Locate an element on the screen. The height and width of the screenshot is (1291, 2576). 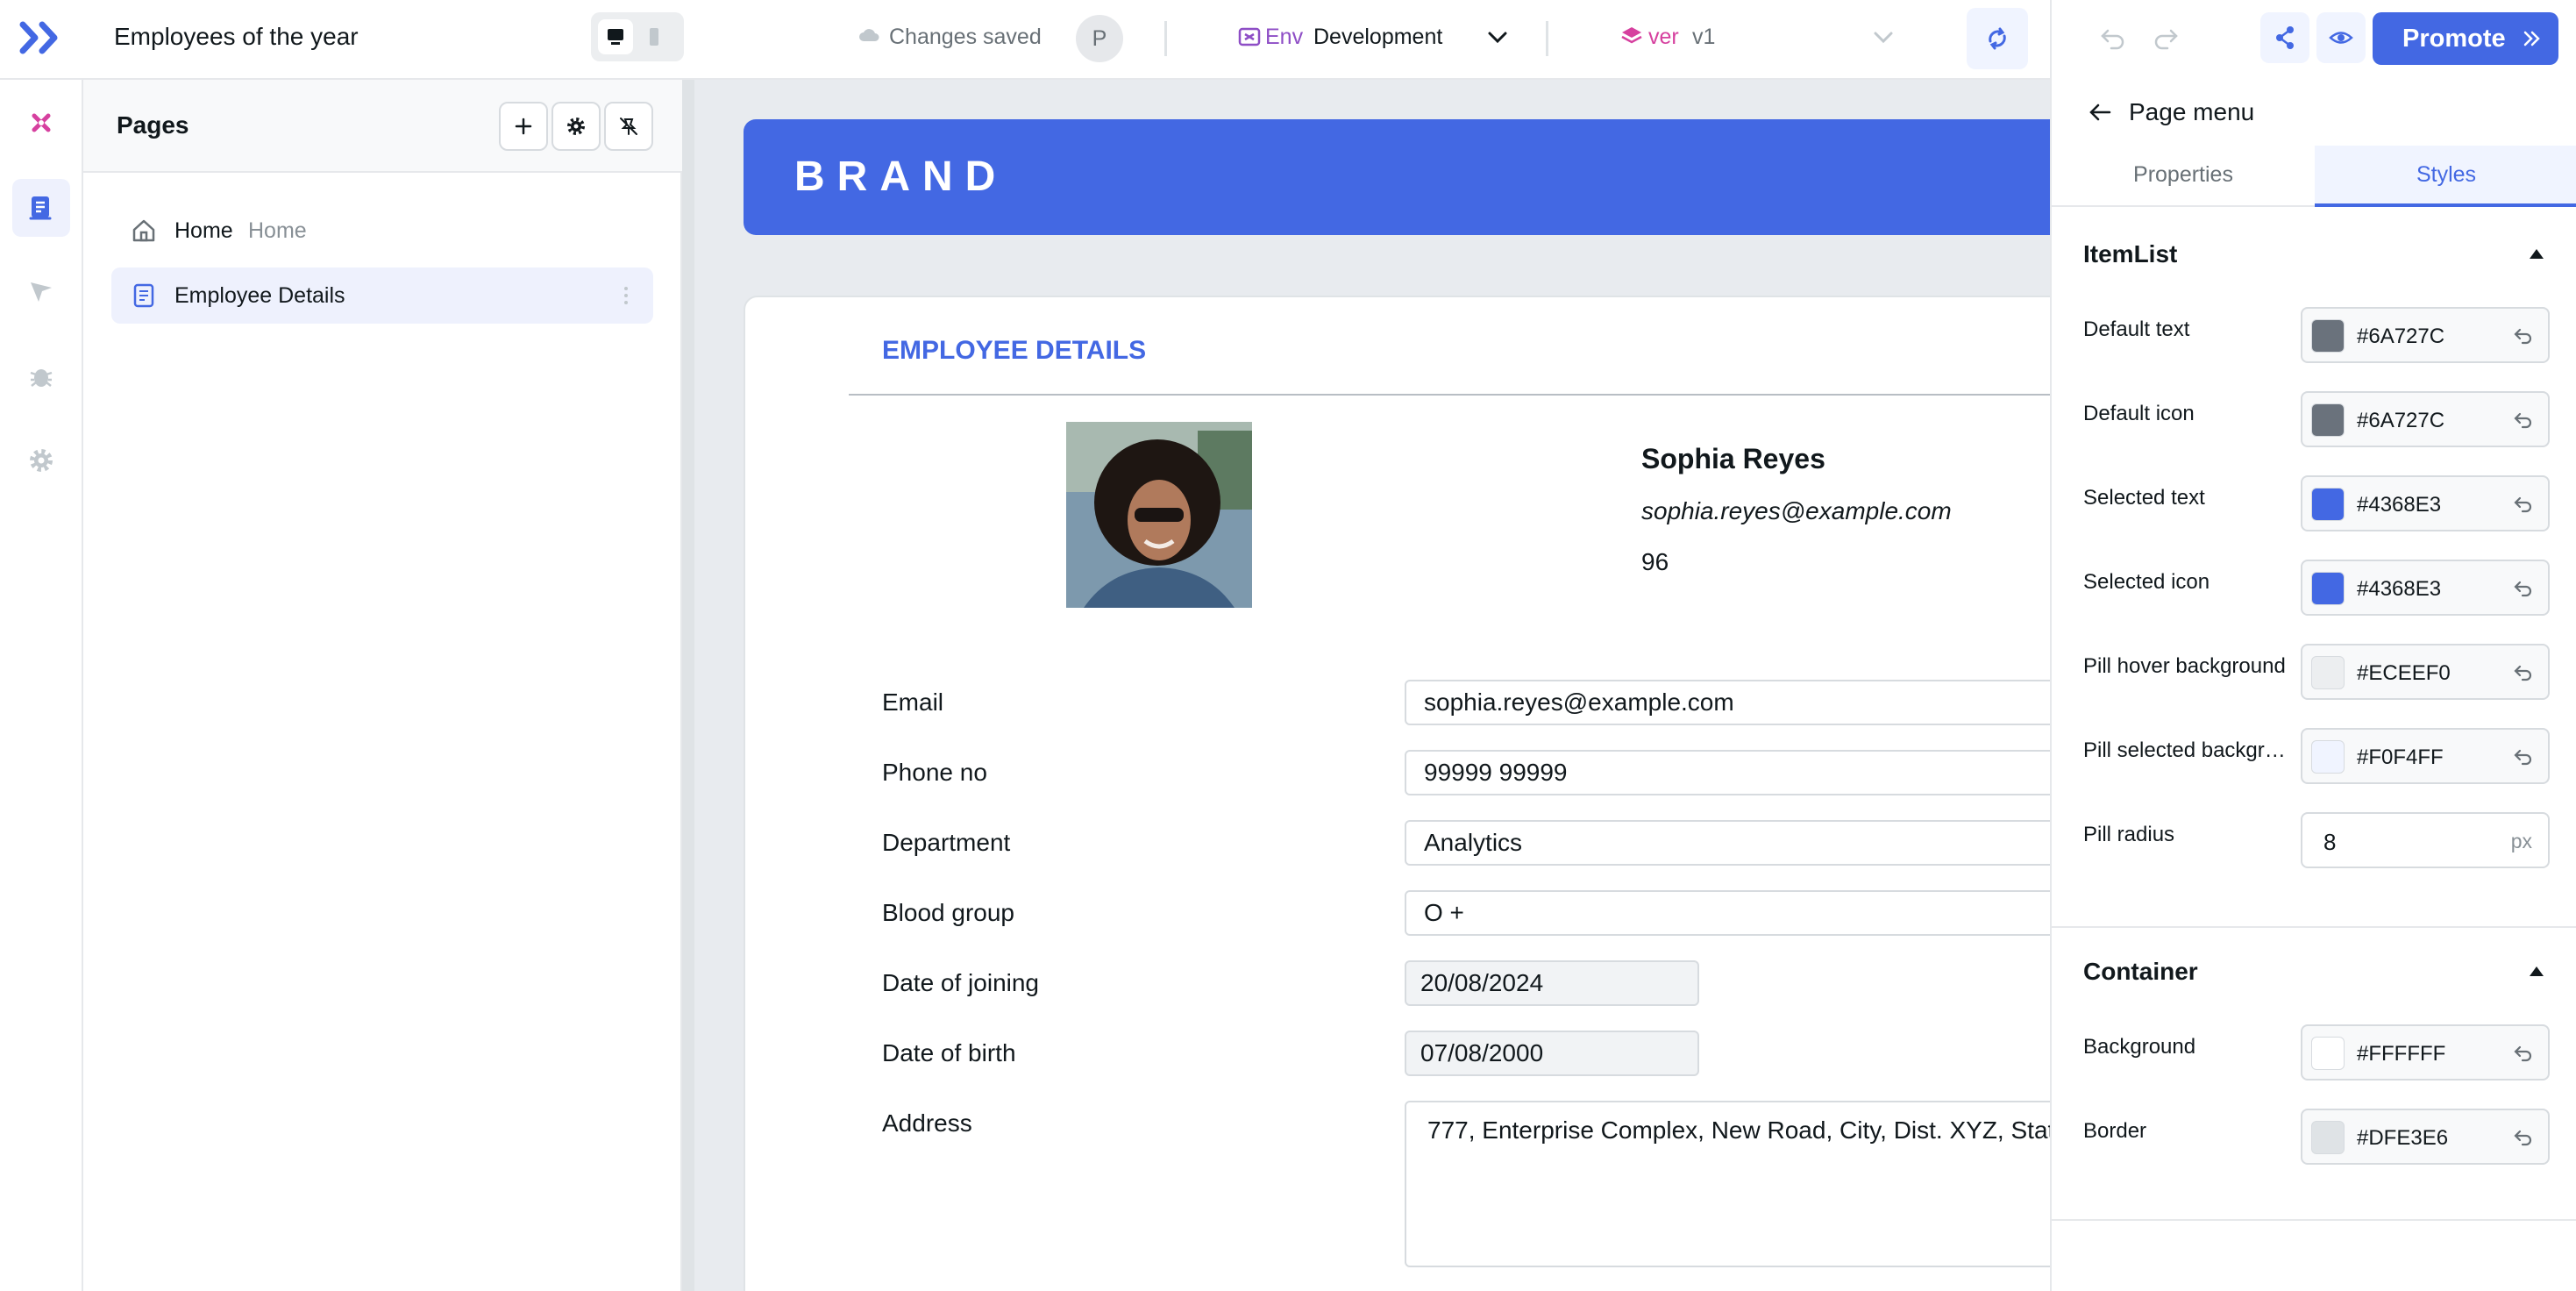
email-field: sophia.reyes@example.com is located at coordinates (1727, 703).